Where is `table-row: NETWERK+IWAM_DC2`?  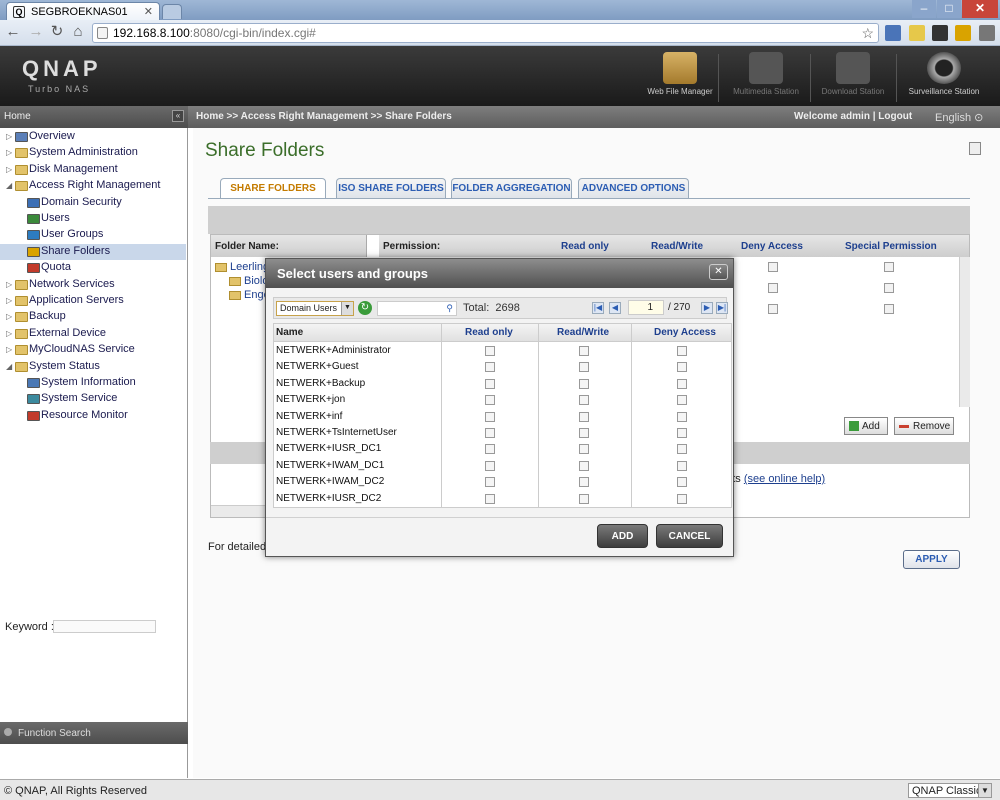
table-row: NETWERK+IWAM_DC2 is located at coordinates (502, 482).